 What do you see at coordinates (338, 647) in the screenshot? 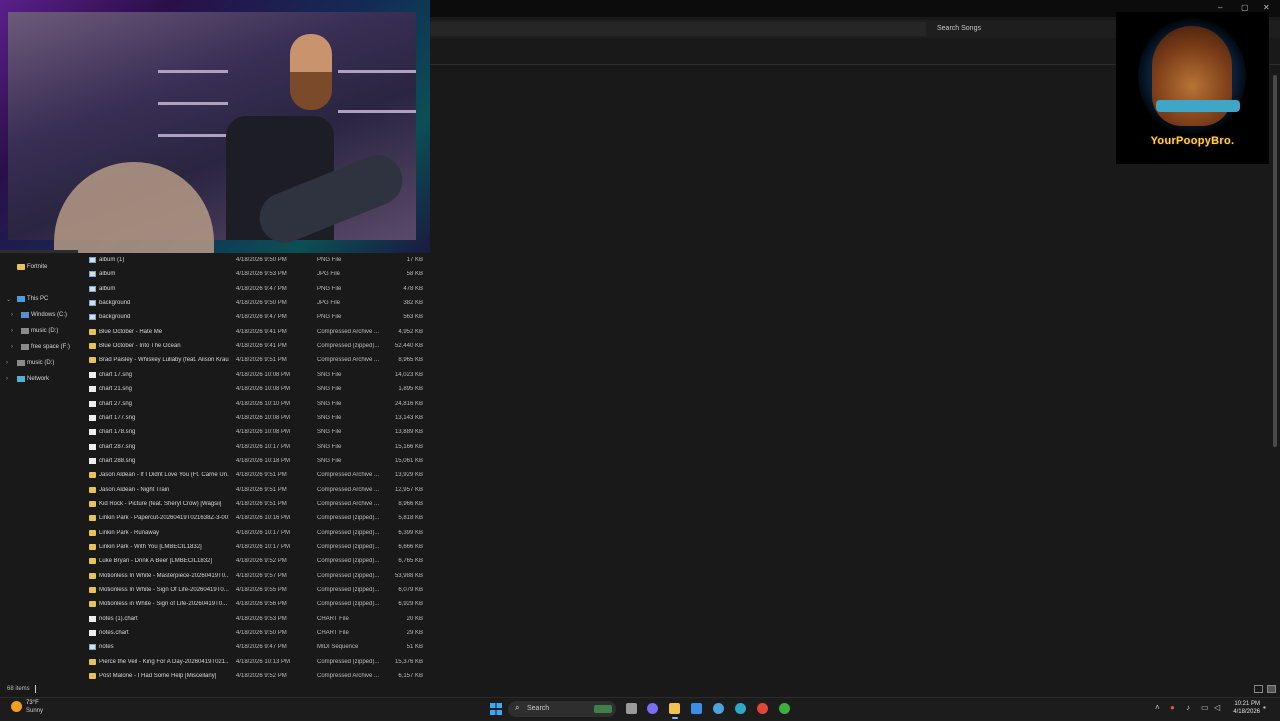
I see `file-type: MIDI Sequence` at bounding box center [338, 647].